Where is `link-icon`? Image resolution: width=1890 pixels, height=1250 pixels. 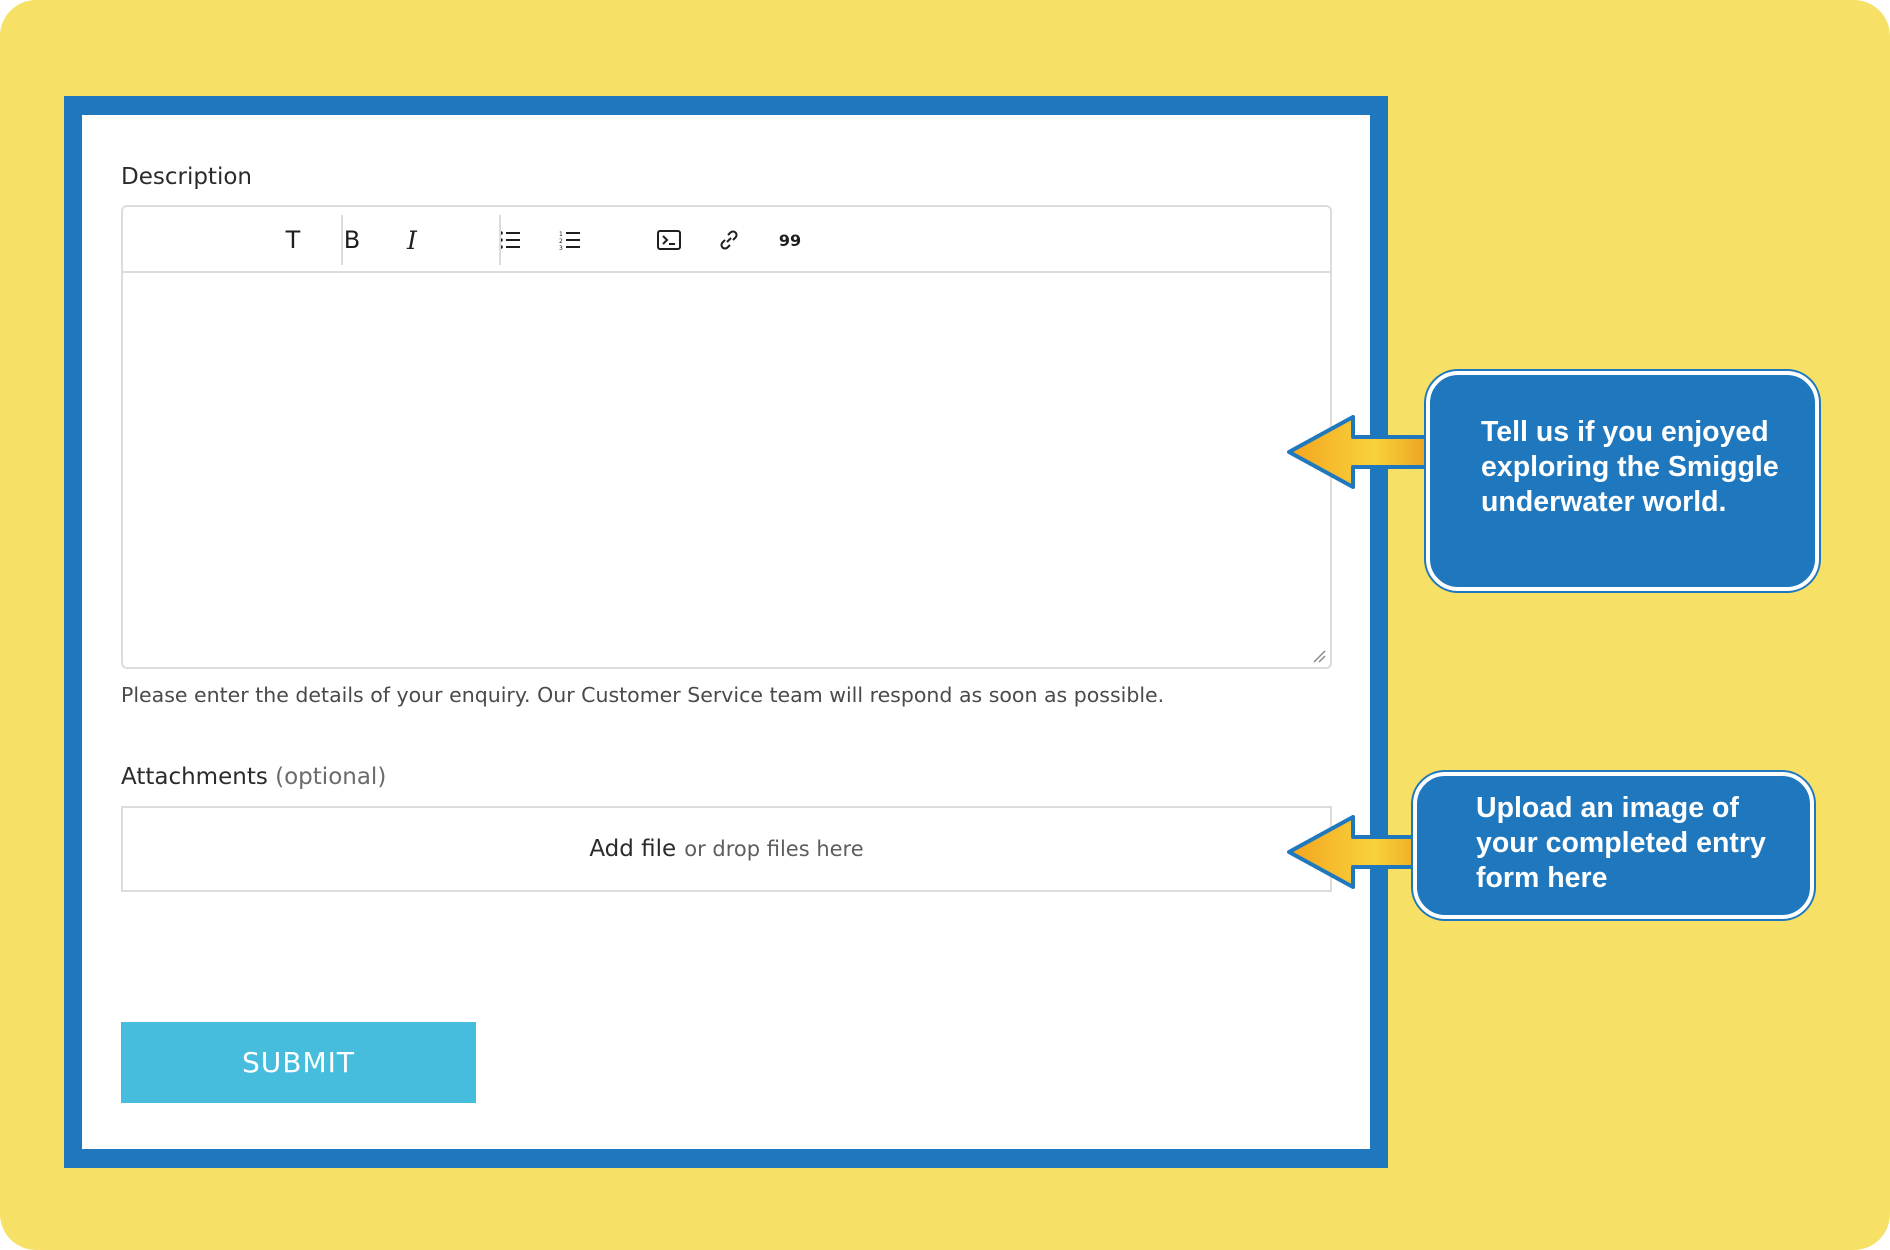
link-icon is located at coordinates (729, 240).